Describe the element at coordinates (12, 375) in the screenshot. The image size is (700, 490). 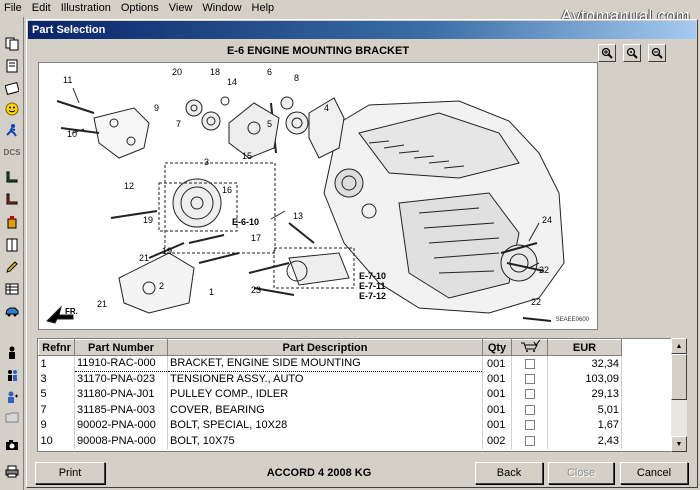
I see `person-group-icon` at that location.